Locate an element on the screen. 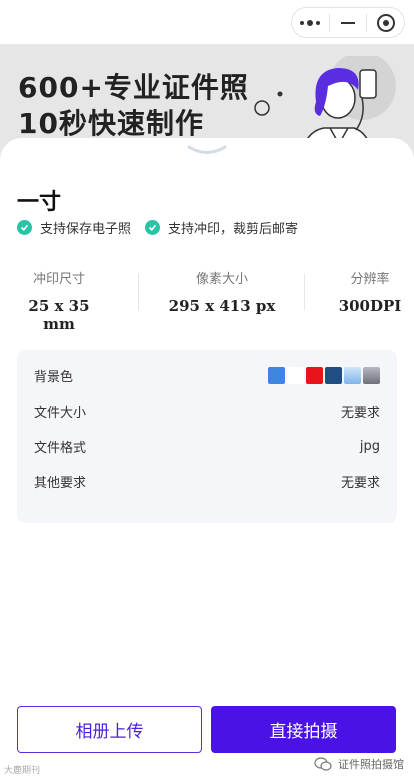 The height and width of the screenshot is (780, 414). spec-value: 25 x 35 mm is located at coordinates (59, 315).